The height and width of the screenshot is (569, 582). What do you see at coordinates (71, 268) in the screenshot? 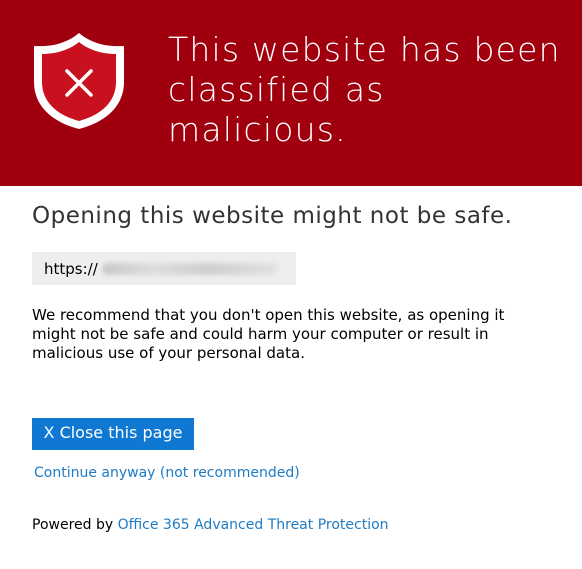
I see `url-prefix: https://` at bounding box center [71, 268].